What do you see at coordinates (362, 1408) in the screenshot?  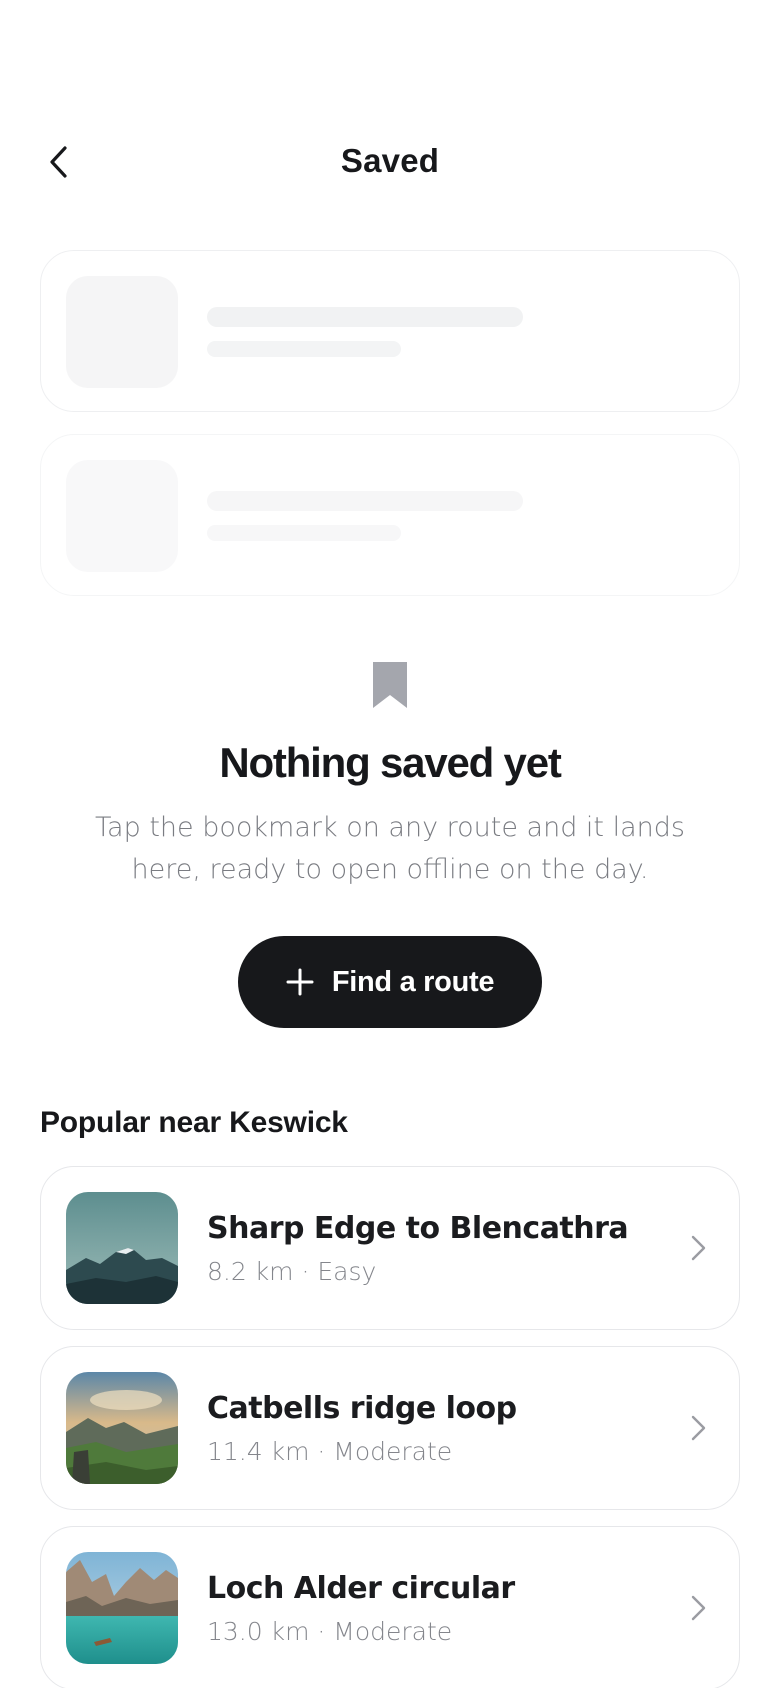 I see `route-name: Catbells ridge loop` at bounding box center [362, 1408].